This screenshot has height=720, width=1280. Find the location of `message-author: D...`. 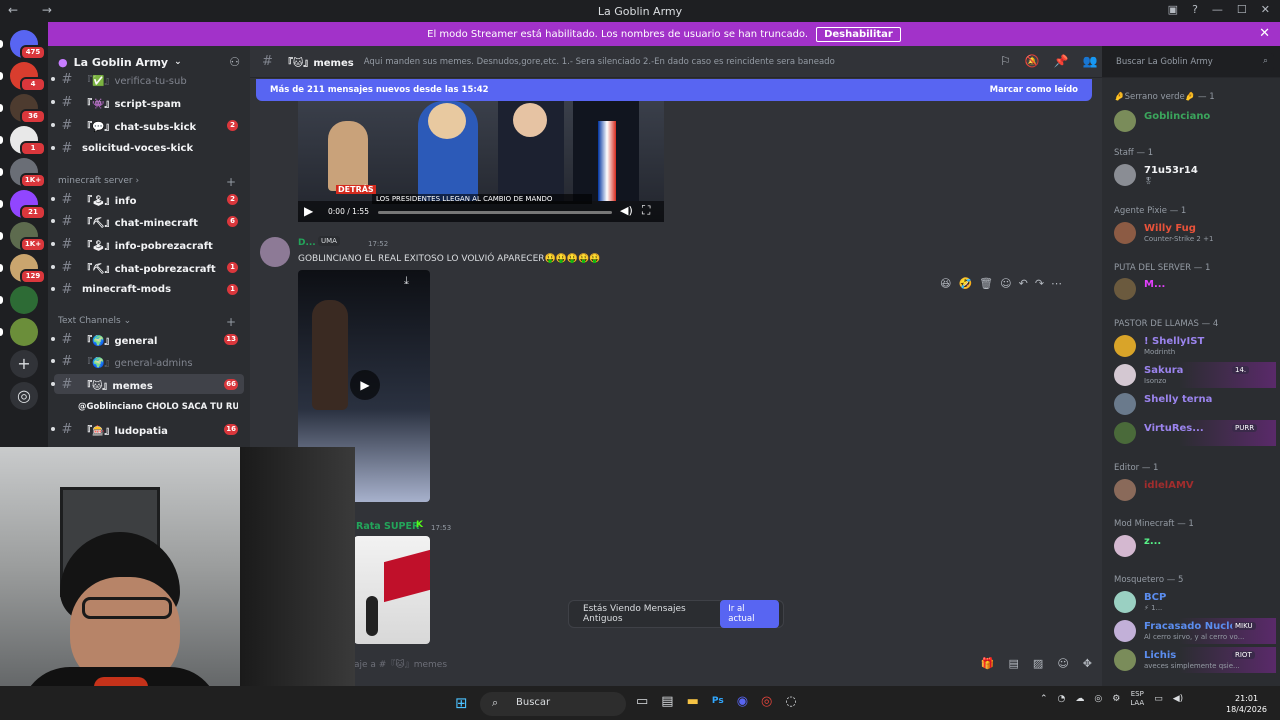

message-author: D... is located at coordinates (307, 243).